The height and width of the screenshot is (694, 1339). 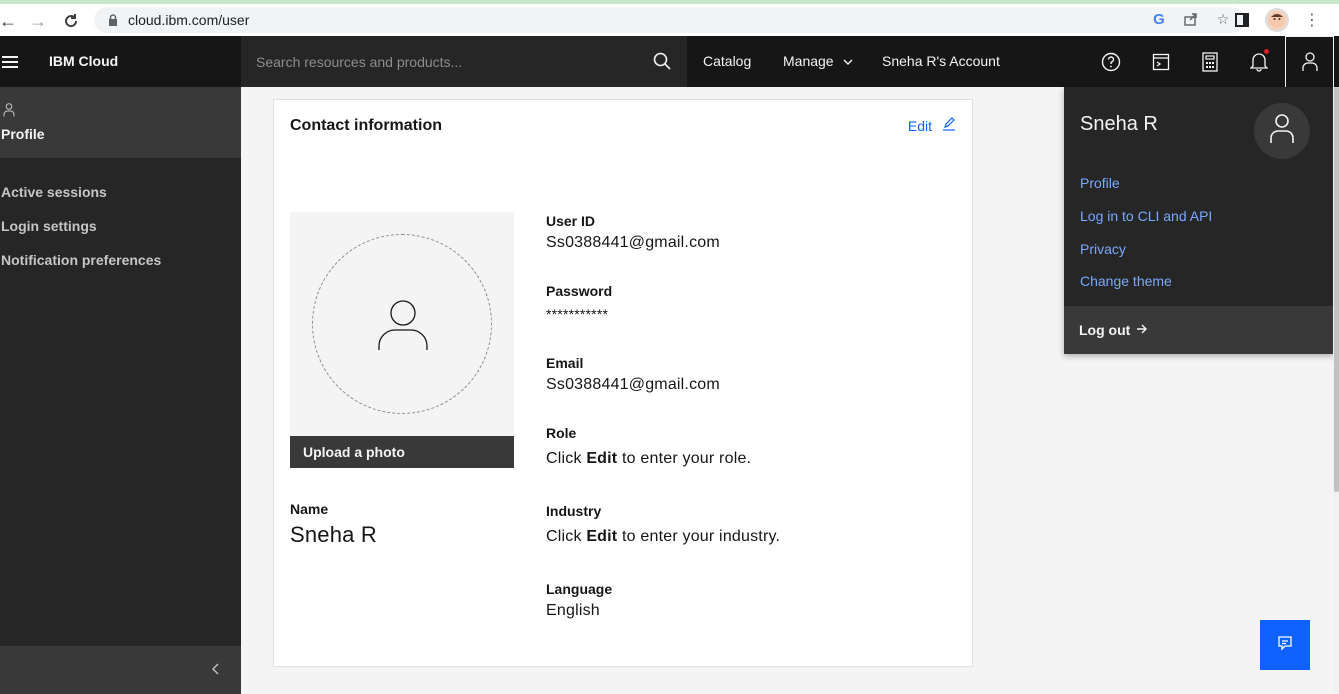 I want to click on name-value: Sneha R, so click(x=334, y=534).